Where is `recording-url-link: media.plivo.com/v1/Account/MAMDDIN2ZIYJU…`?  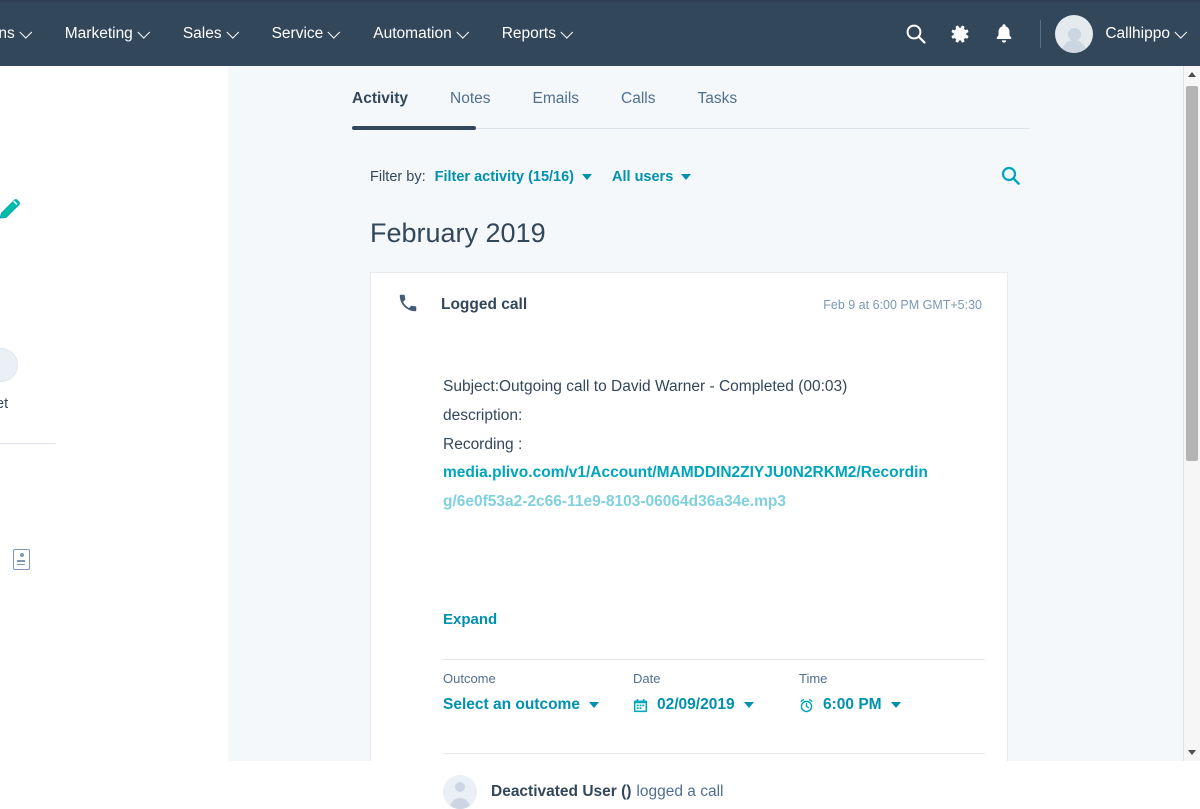
recording-url-link: media.plivo.com/v1/Account/MAMDDIN2ZIYJU… is located at coordinates (715, 473).